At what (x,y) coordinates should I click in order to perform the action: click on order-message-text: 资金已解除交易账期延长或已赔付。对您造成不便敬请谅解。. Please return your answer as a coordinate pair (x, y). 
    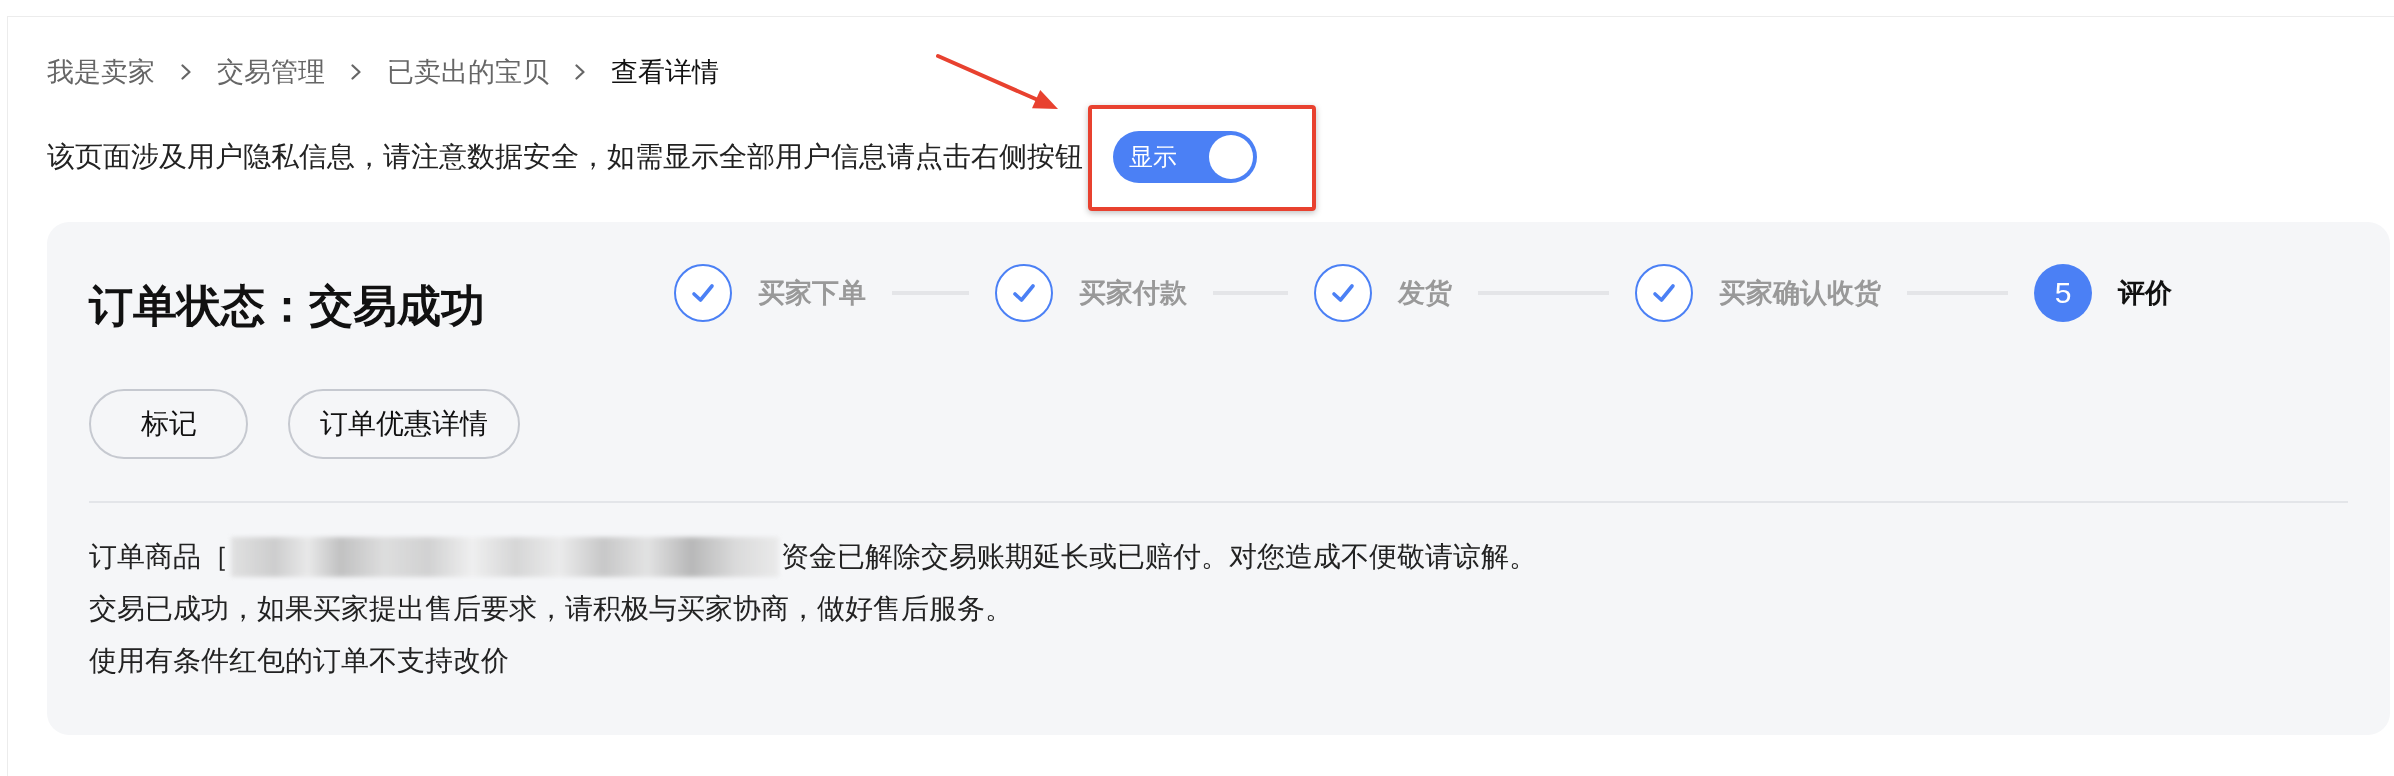
    Looking at the image, I should click on (1159, 557).